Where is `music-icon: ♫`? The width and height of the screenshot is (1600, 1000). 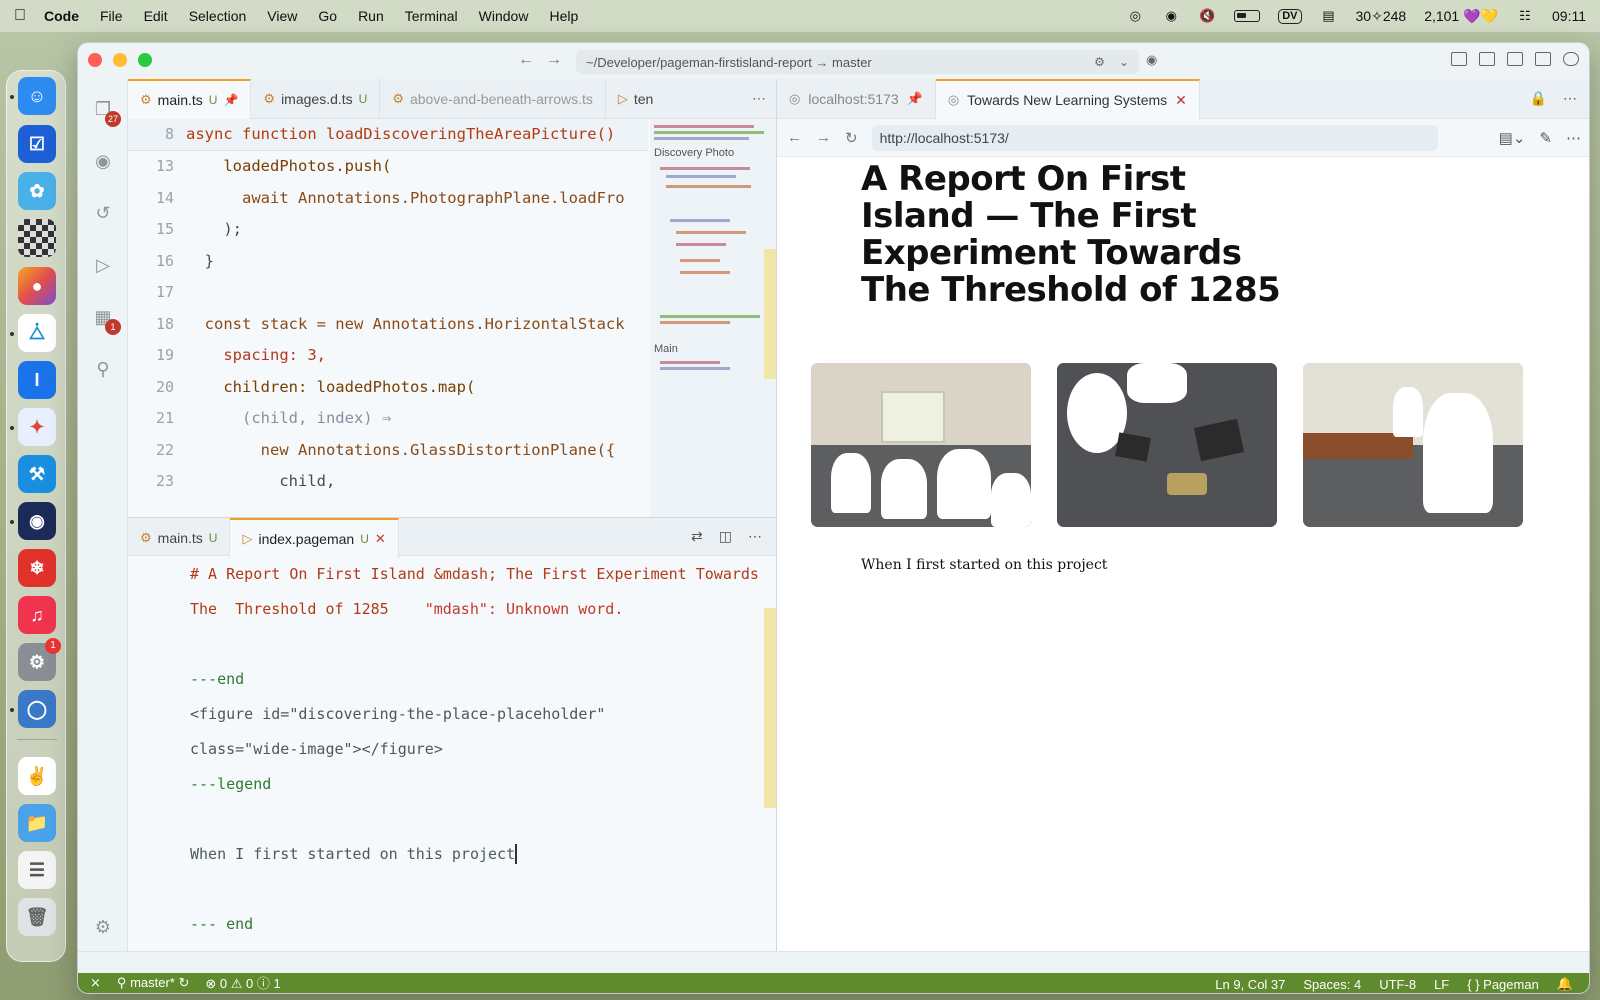
music-icon: ♫ is located at coordinates (37, 615).